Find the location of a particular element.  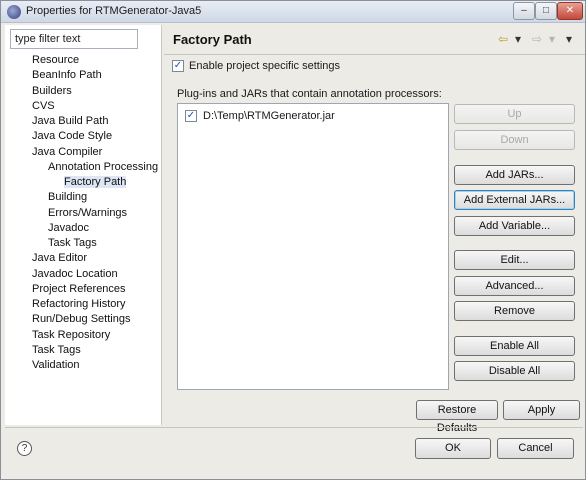

tree-item: Javadoc Location is located at coordinates (75, 274).